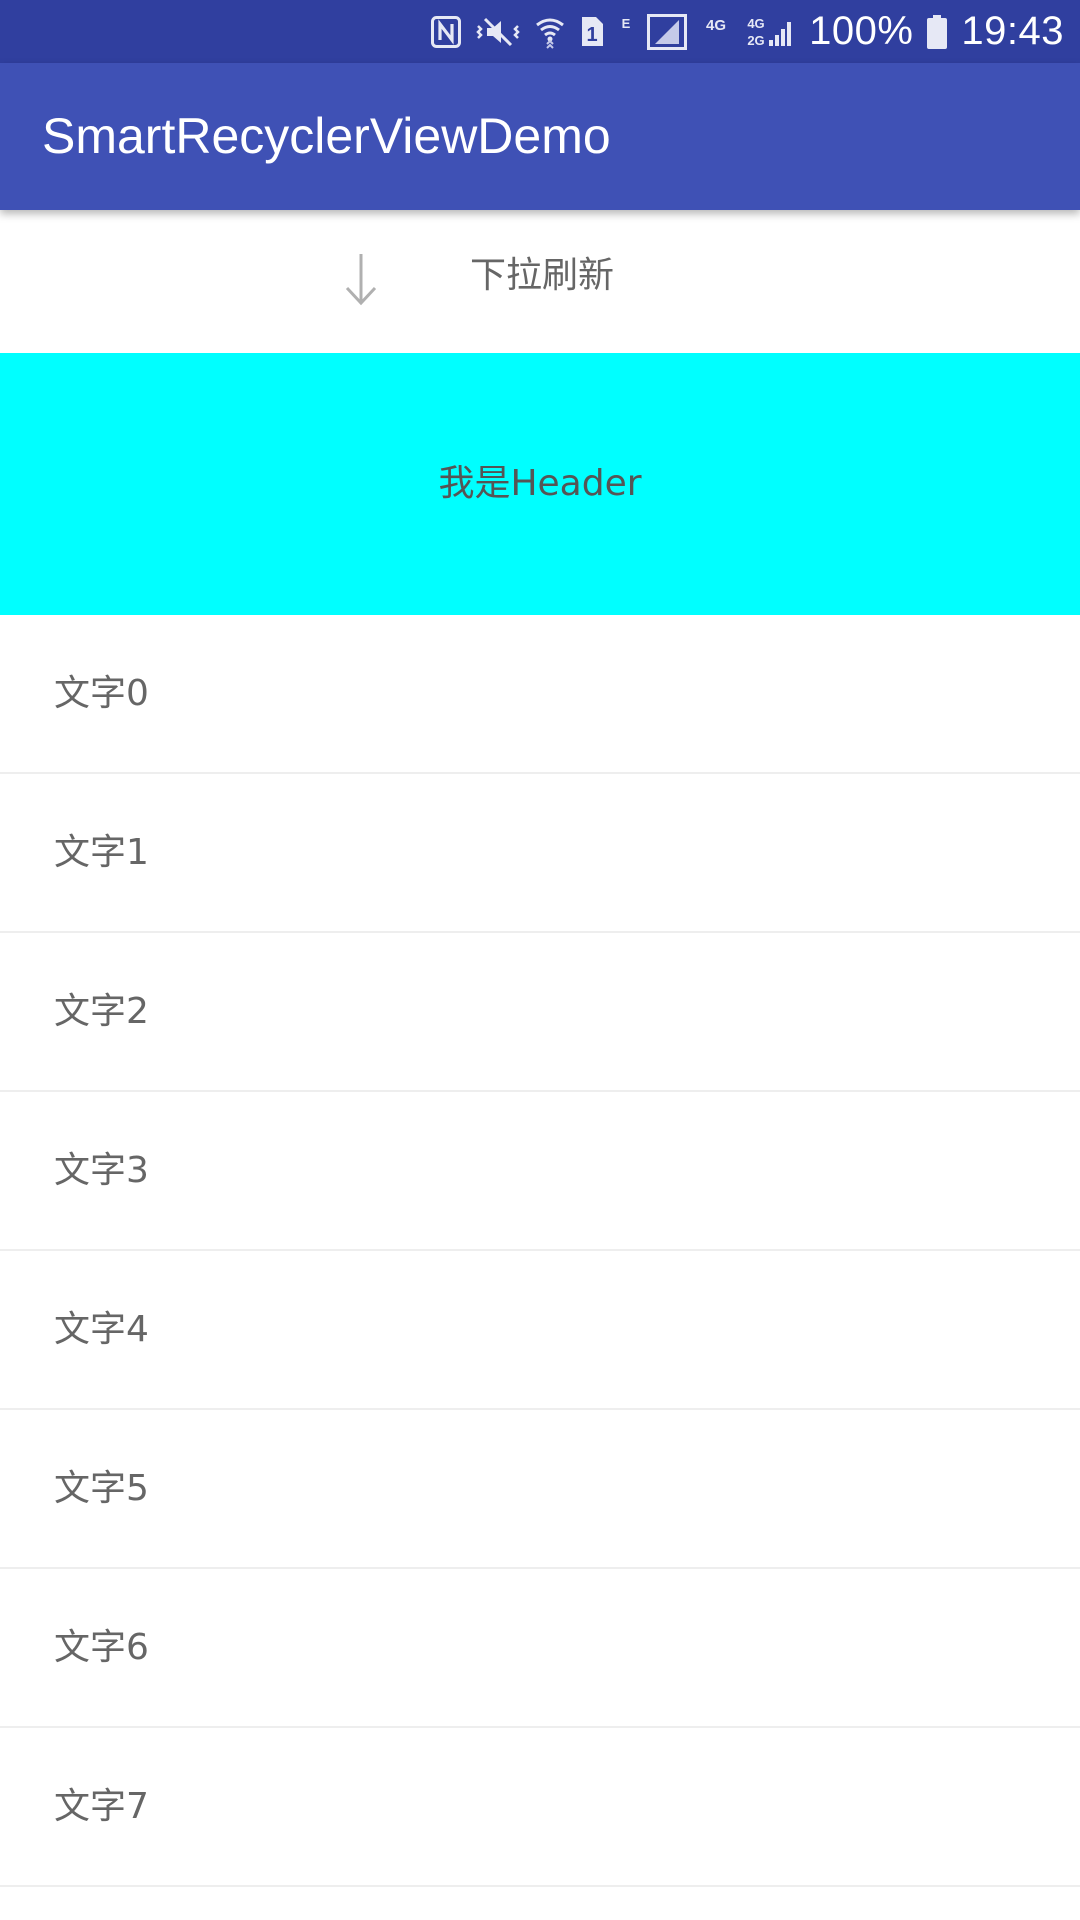 The image size is (1080, 1920). Describe the element at coordinates (1012, 31) in the screenshot. I see `status-clock: 19:43` at that location.